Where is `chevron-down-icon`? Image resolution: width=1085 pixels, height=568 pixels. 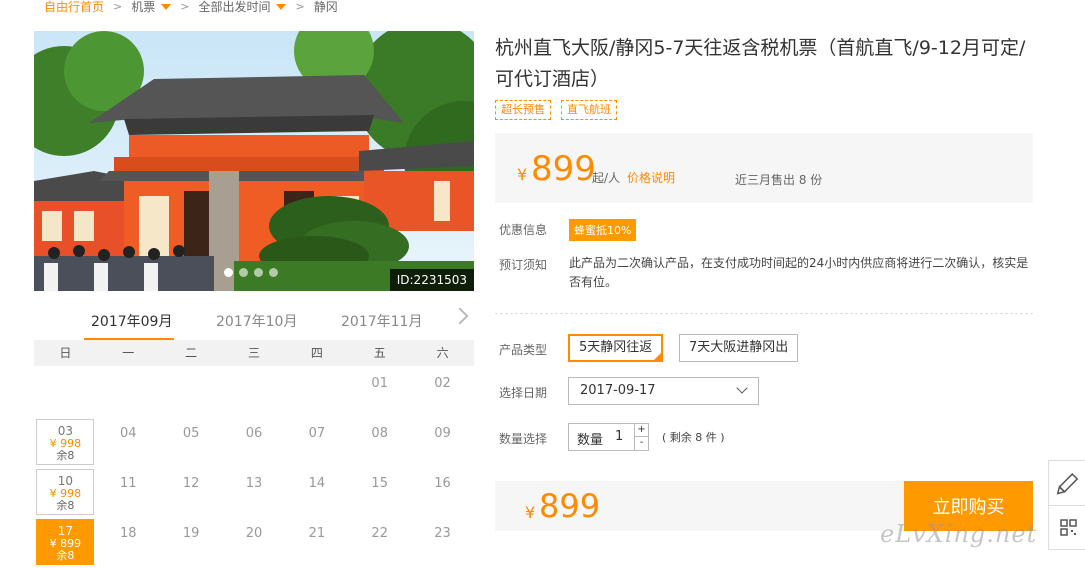
chevron-down-icon is located at coordinates (742, 388).